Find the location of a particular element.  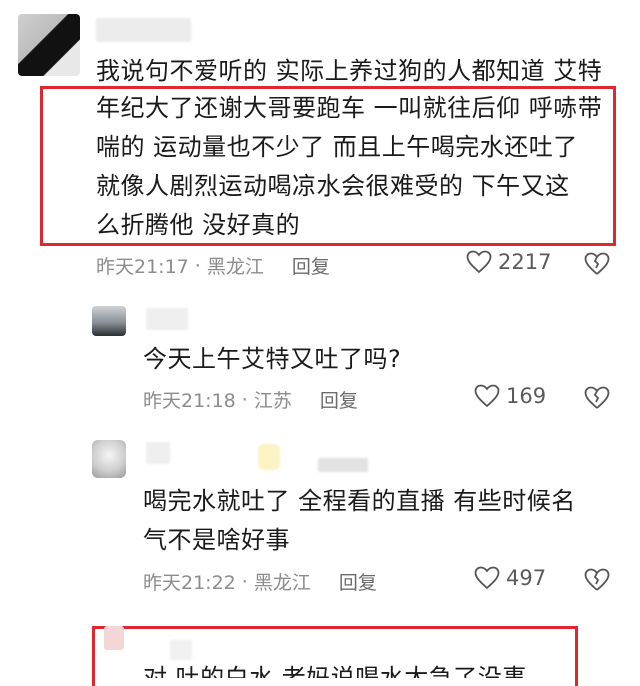

comment-line: 就像人剧烈运动喝凉水会很难受的 下午又这 is located at coordinates (333, 186).